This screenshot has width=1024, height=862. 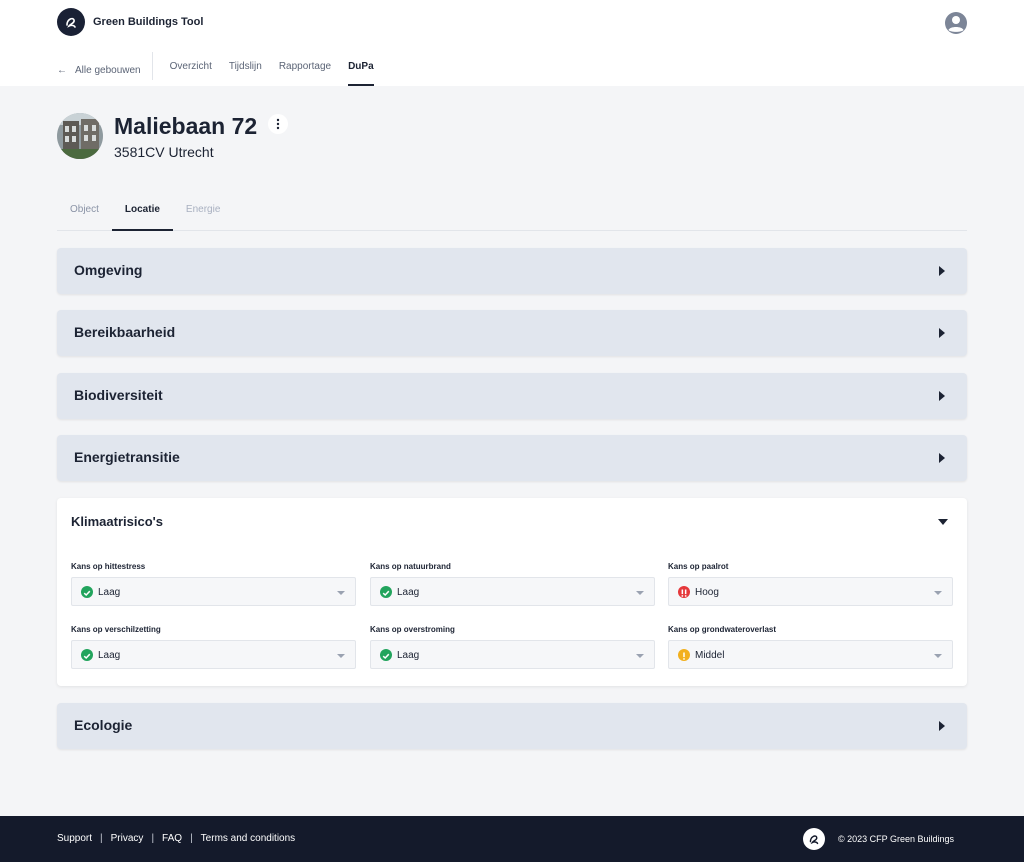 I want to click on caret-down-icon, so click(x=943, y=522).